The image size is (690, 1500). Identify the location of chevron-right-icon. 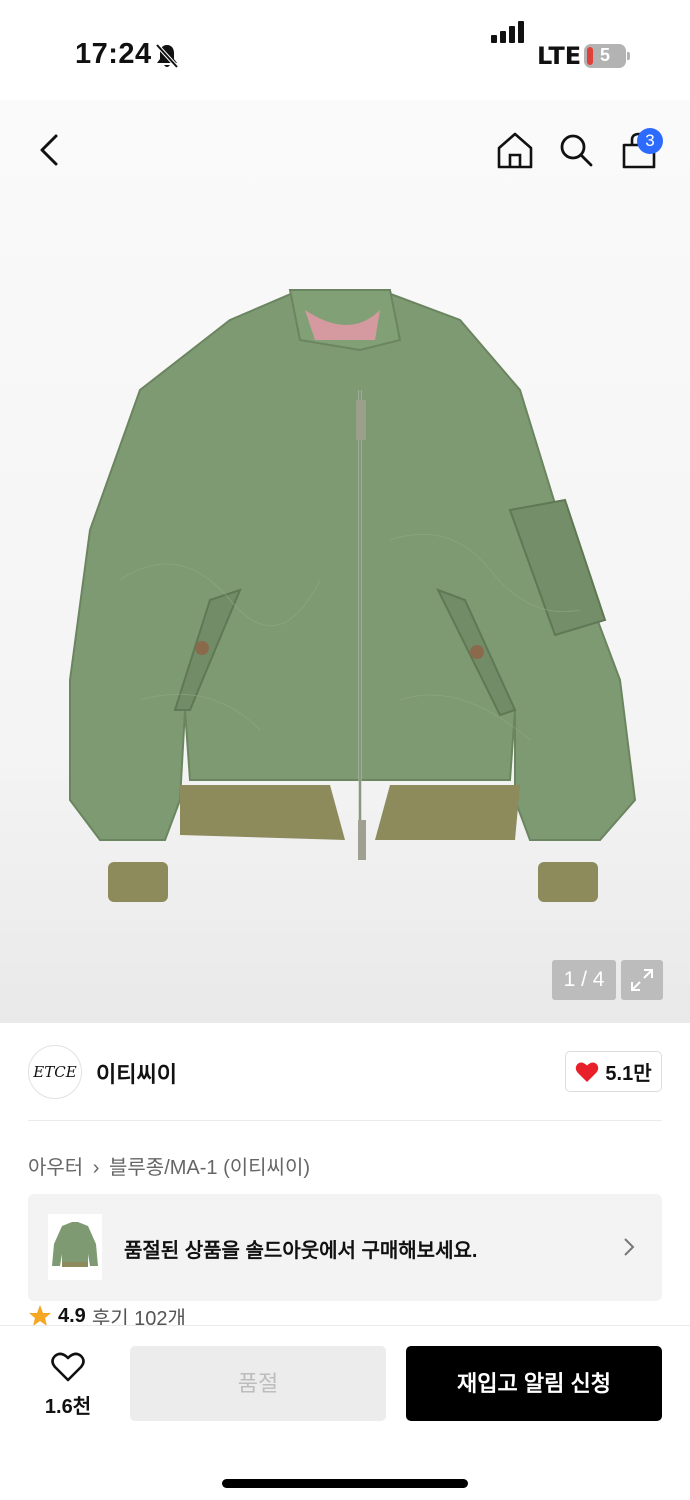
(629, 1247).